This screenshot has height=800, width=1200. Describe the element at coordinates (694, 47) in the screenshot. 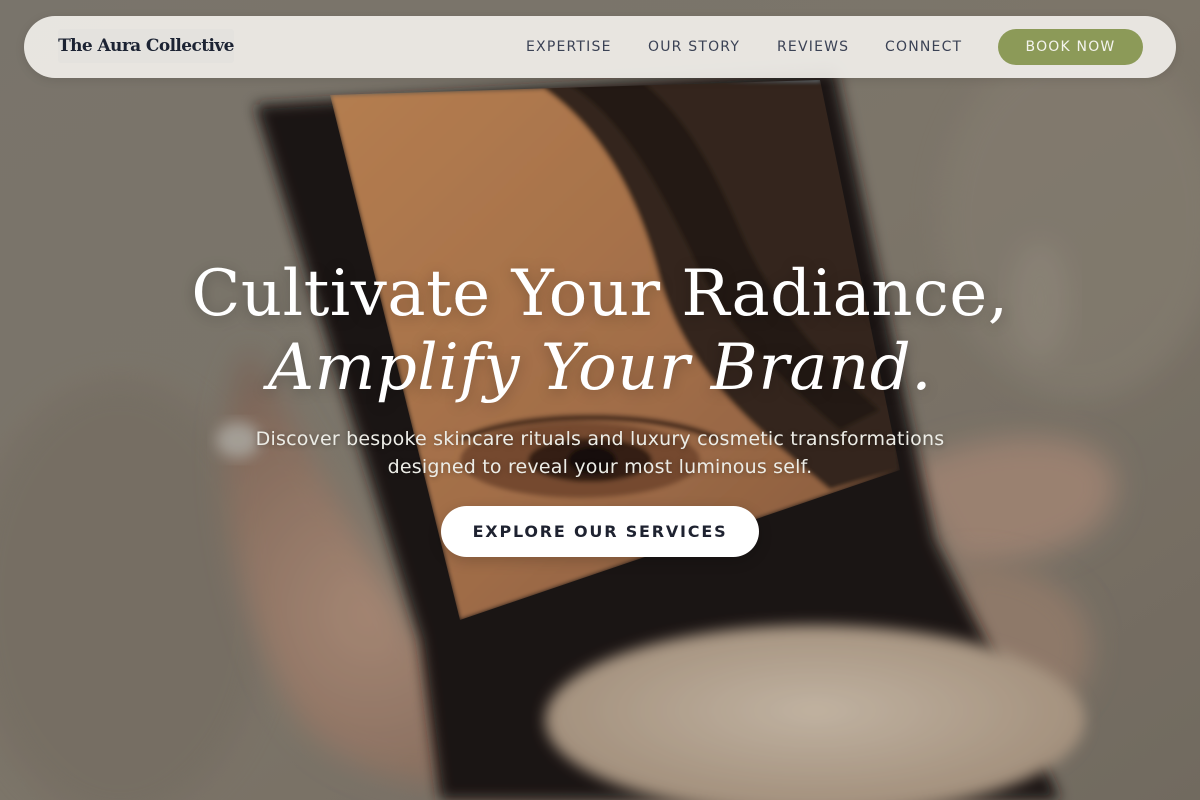

I see `nav-link-our-story: OUR STORY` at that location.